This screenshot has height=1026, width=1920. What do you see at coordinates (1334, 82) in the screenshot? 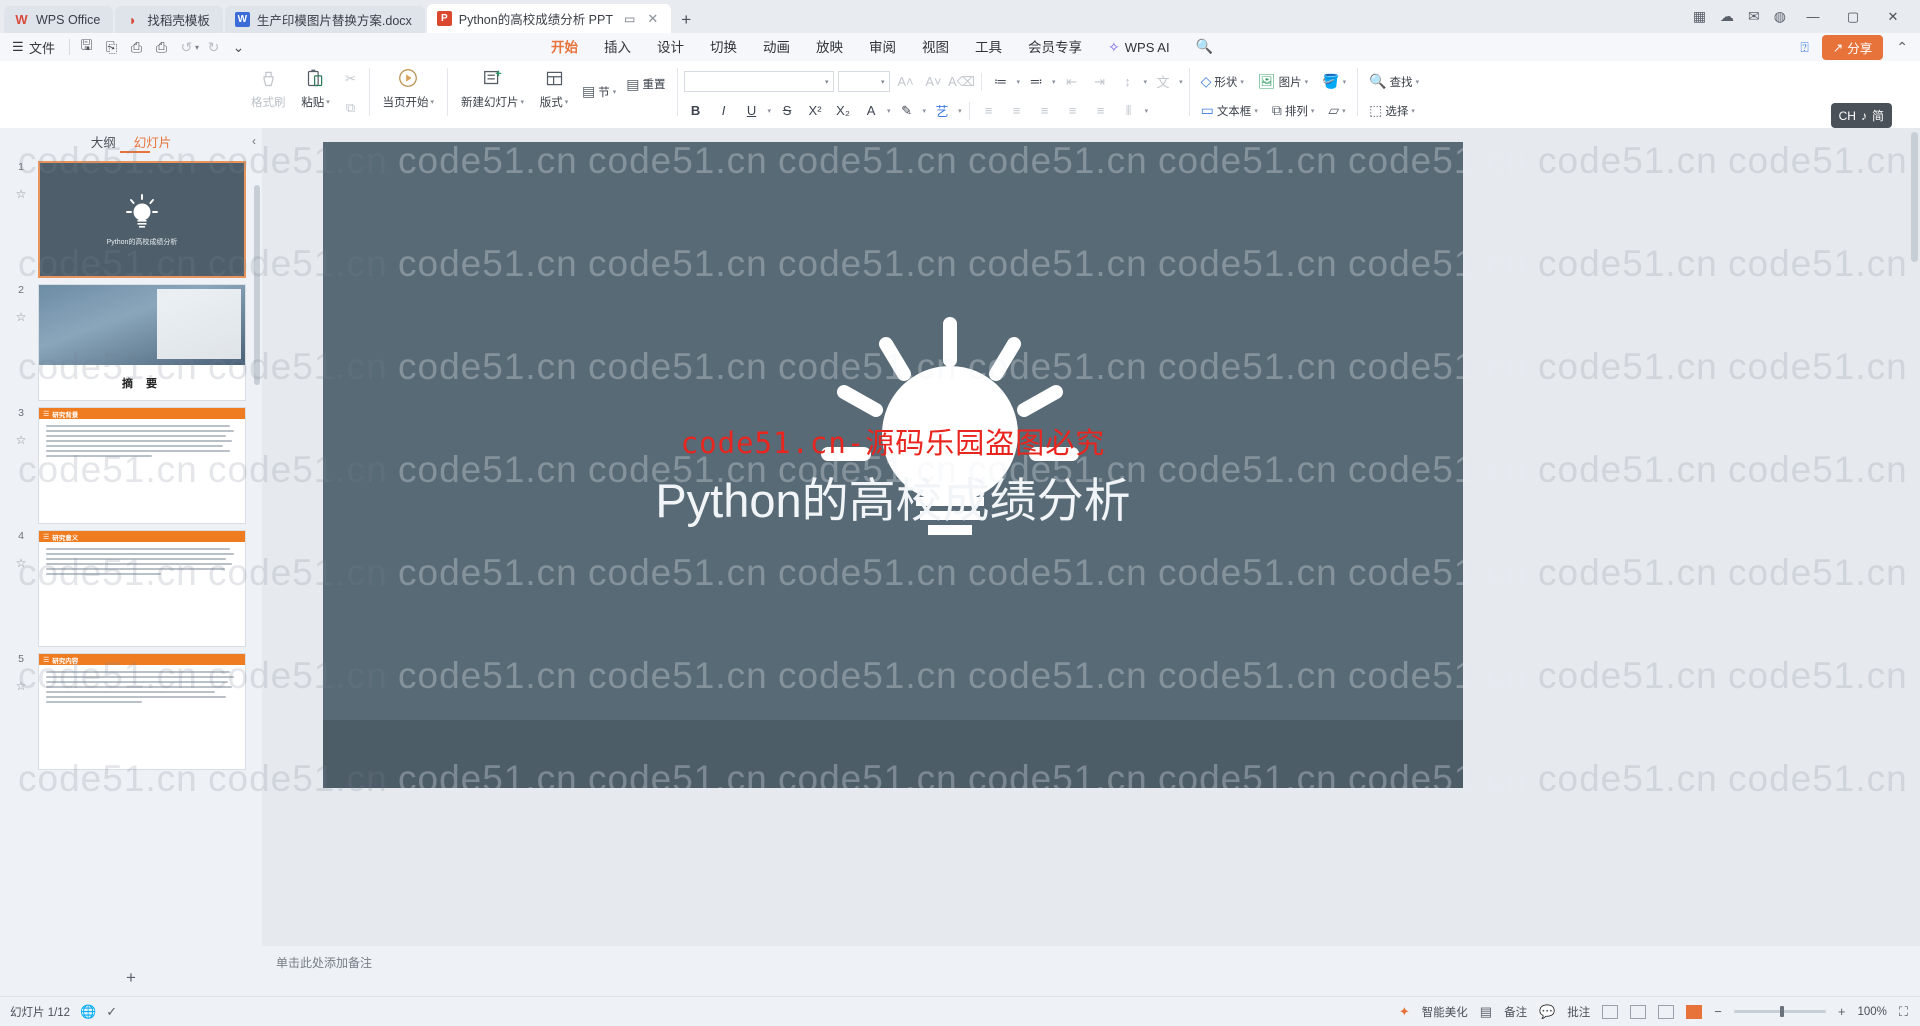
I see `fill-button: 🪣 ▾` at bounding box center [1334, 82].